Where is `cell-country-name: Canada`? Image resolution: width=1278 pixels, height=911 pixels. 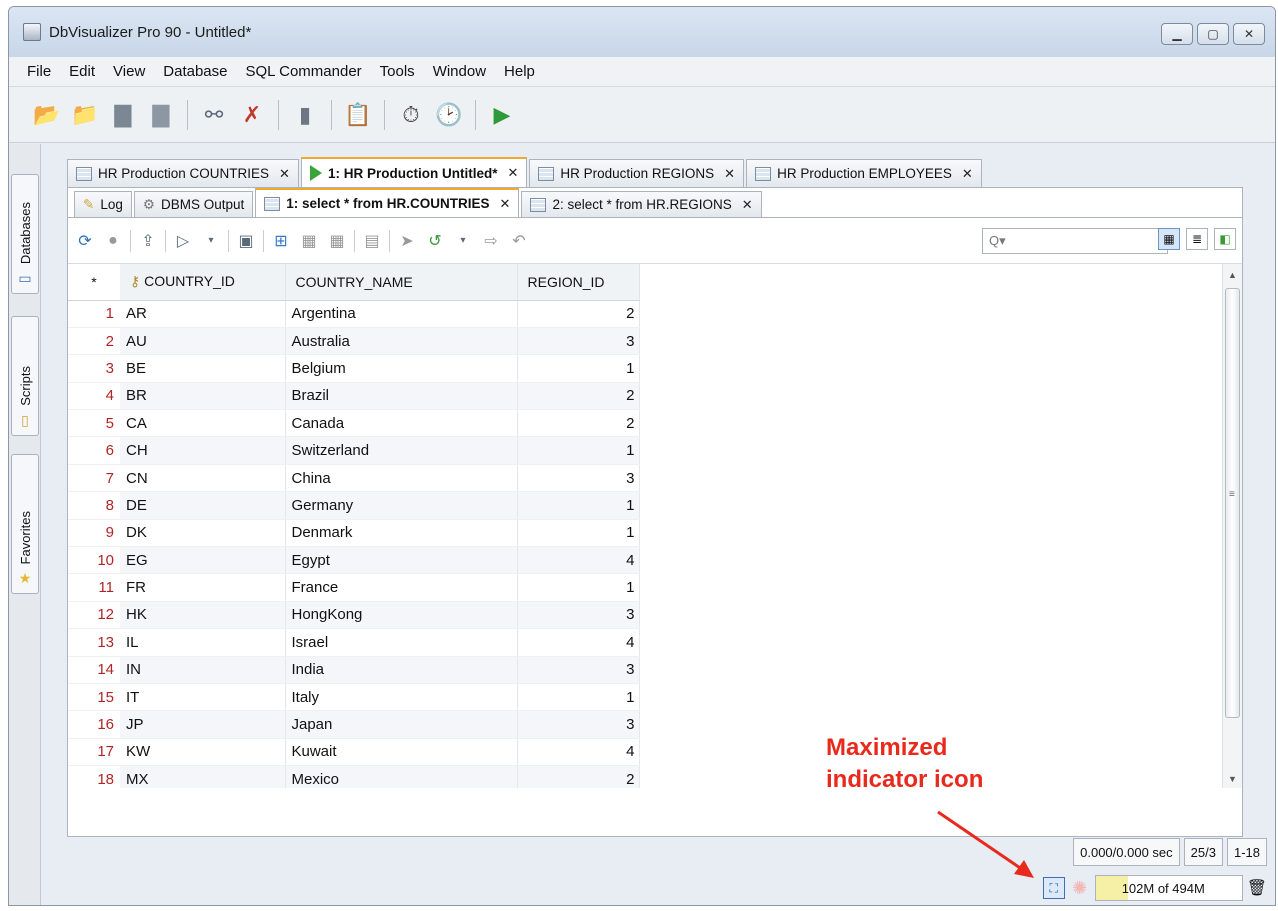
cell-country-name: Canada is located at coordinates (401, 423).